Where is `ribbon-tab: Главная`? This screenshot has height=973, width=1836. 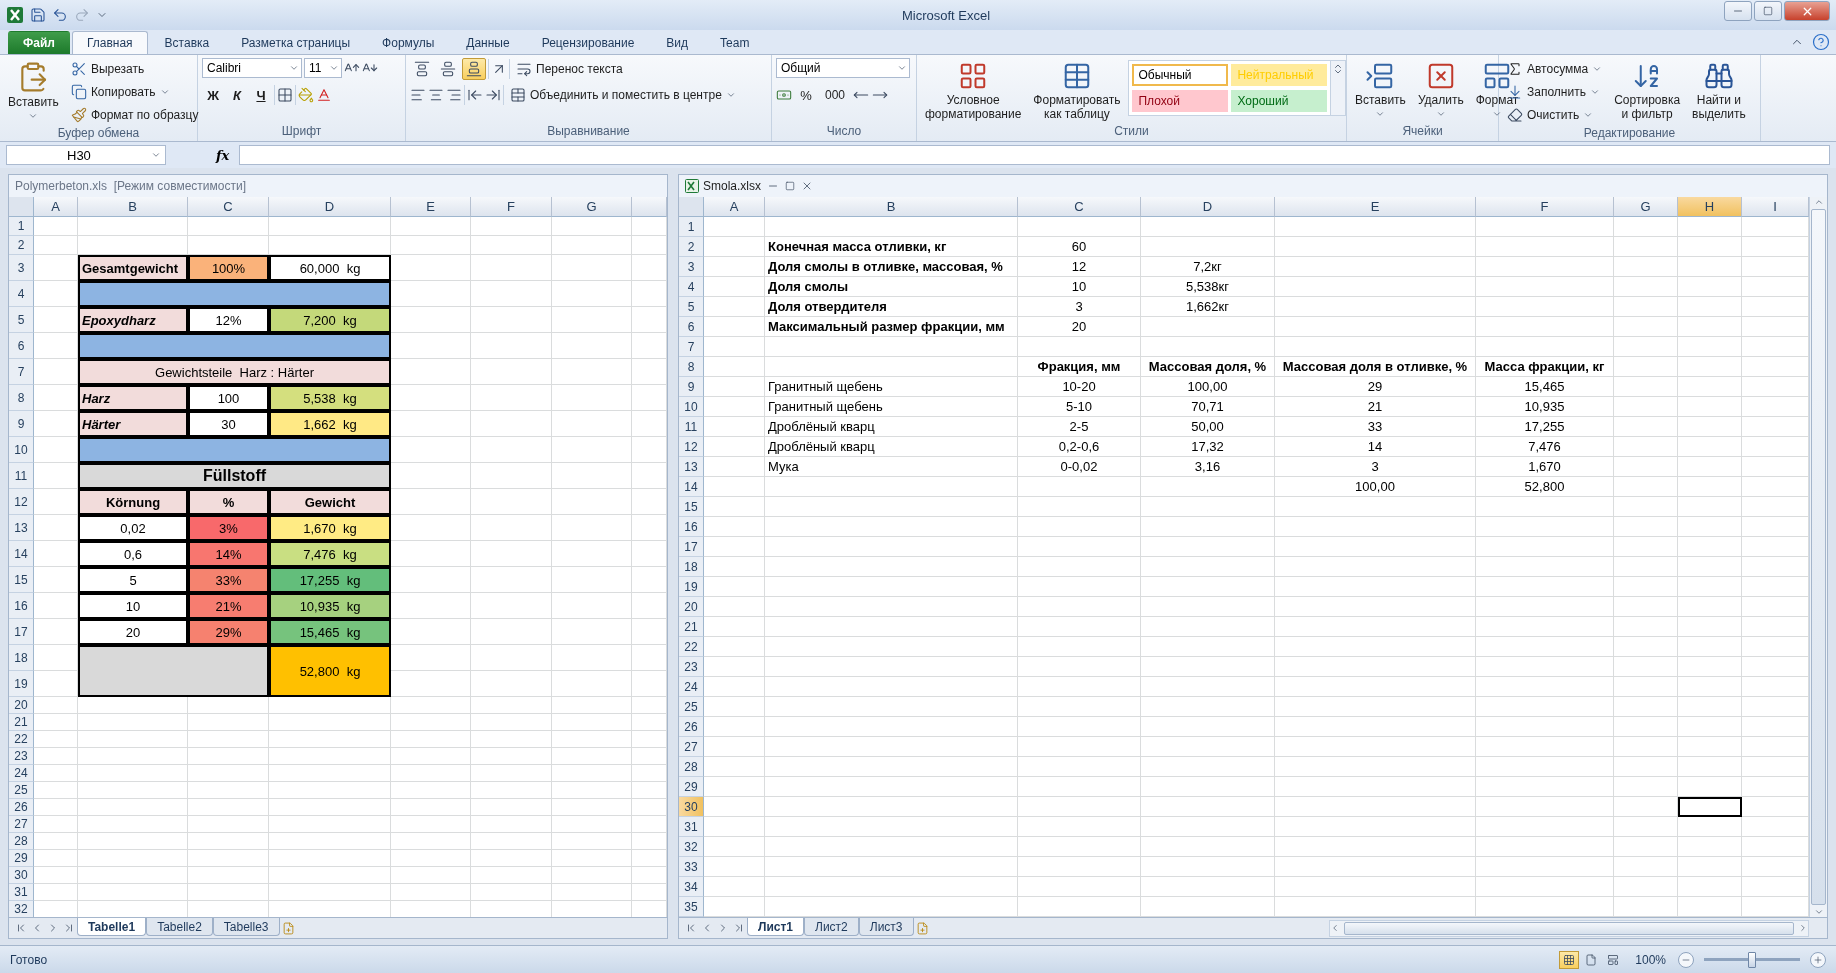
ribbon-tab: Главная is located at coordinates (109, 42).